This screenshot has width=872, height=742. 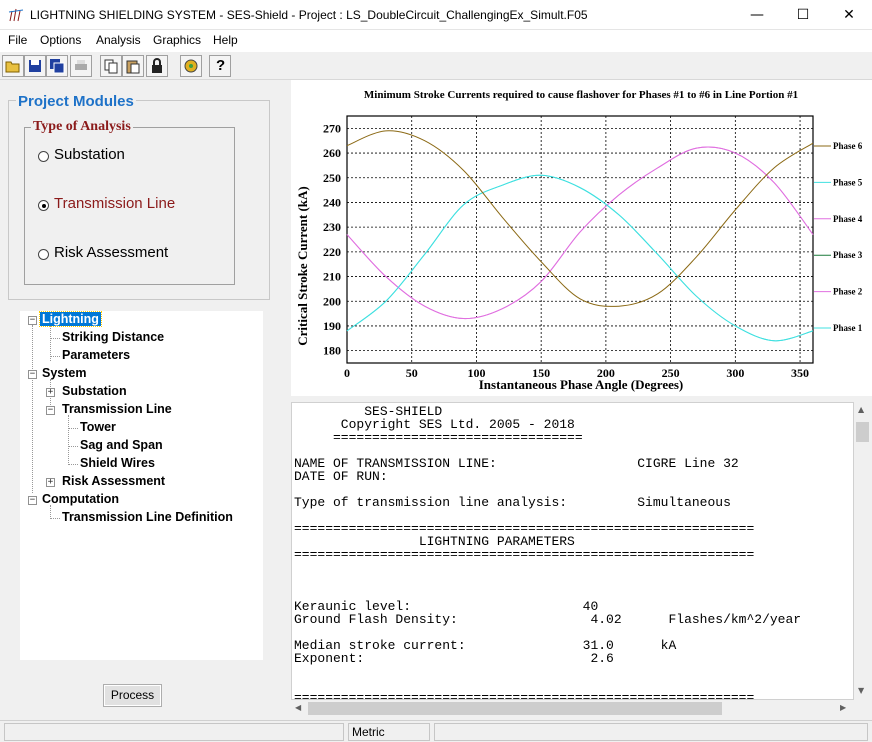 What do you see at coordinates (332, 326) in the screenshot?
I see `y-tick-label: 190` at bounding box center [332, 326].